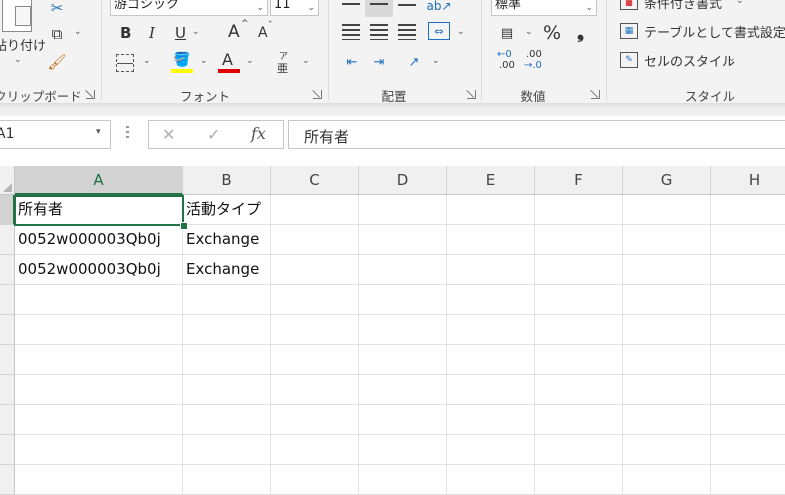  What do you see at coordinates (315, 420) in the screenshot?
I see `cell-c8` at bounding box center [315, 420].